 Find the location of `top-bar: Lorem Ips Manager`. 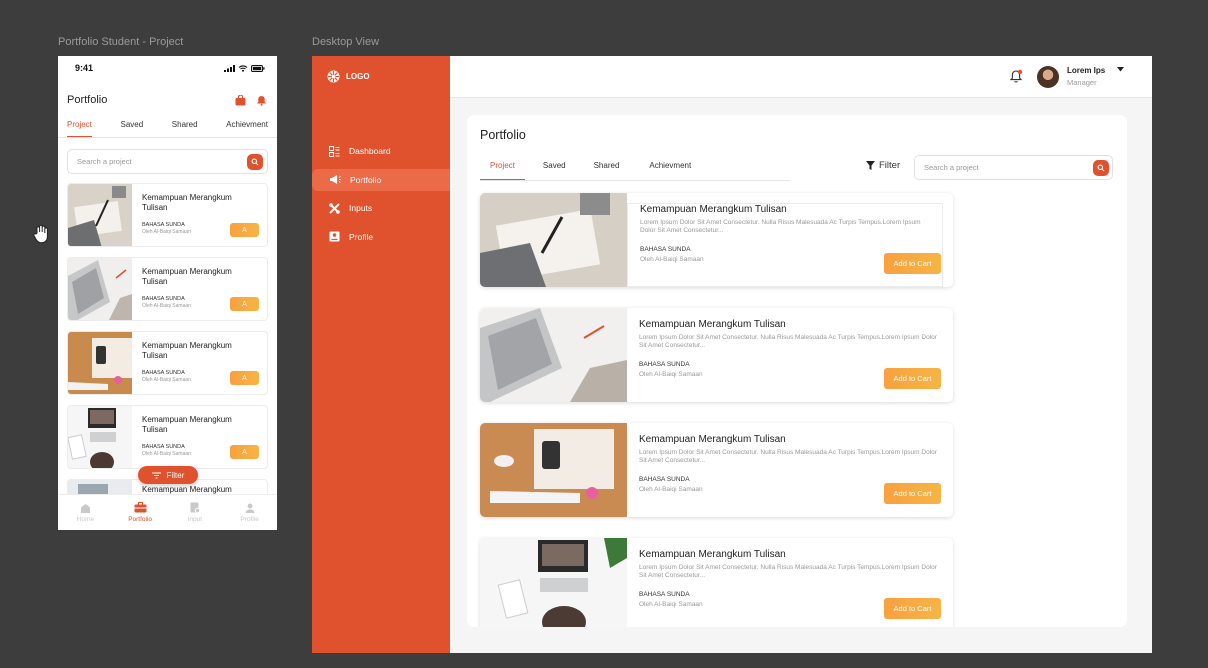

top-bar: Lorem Ips Manager is located at coordinates (801, 77).